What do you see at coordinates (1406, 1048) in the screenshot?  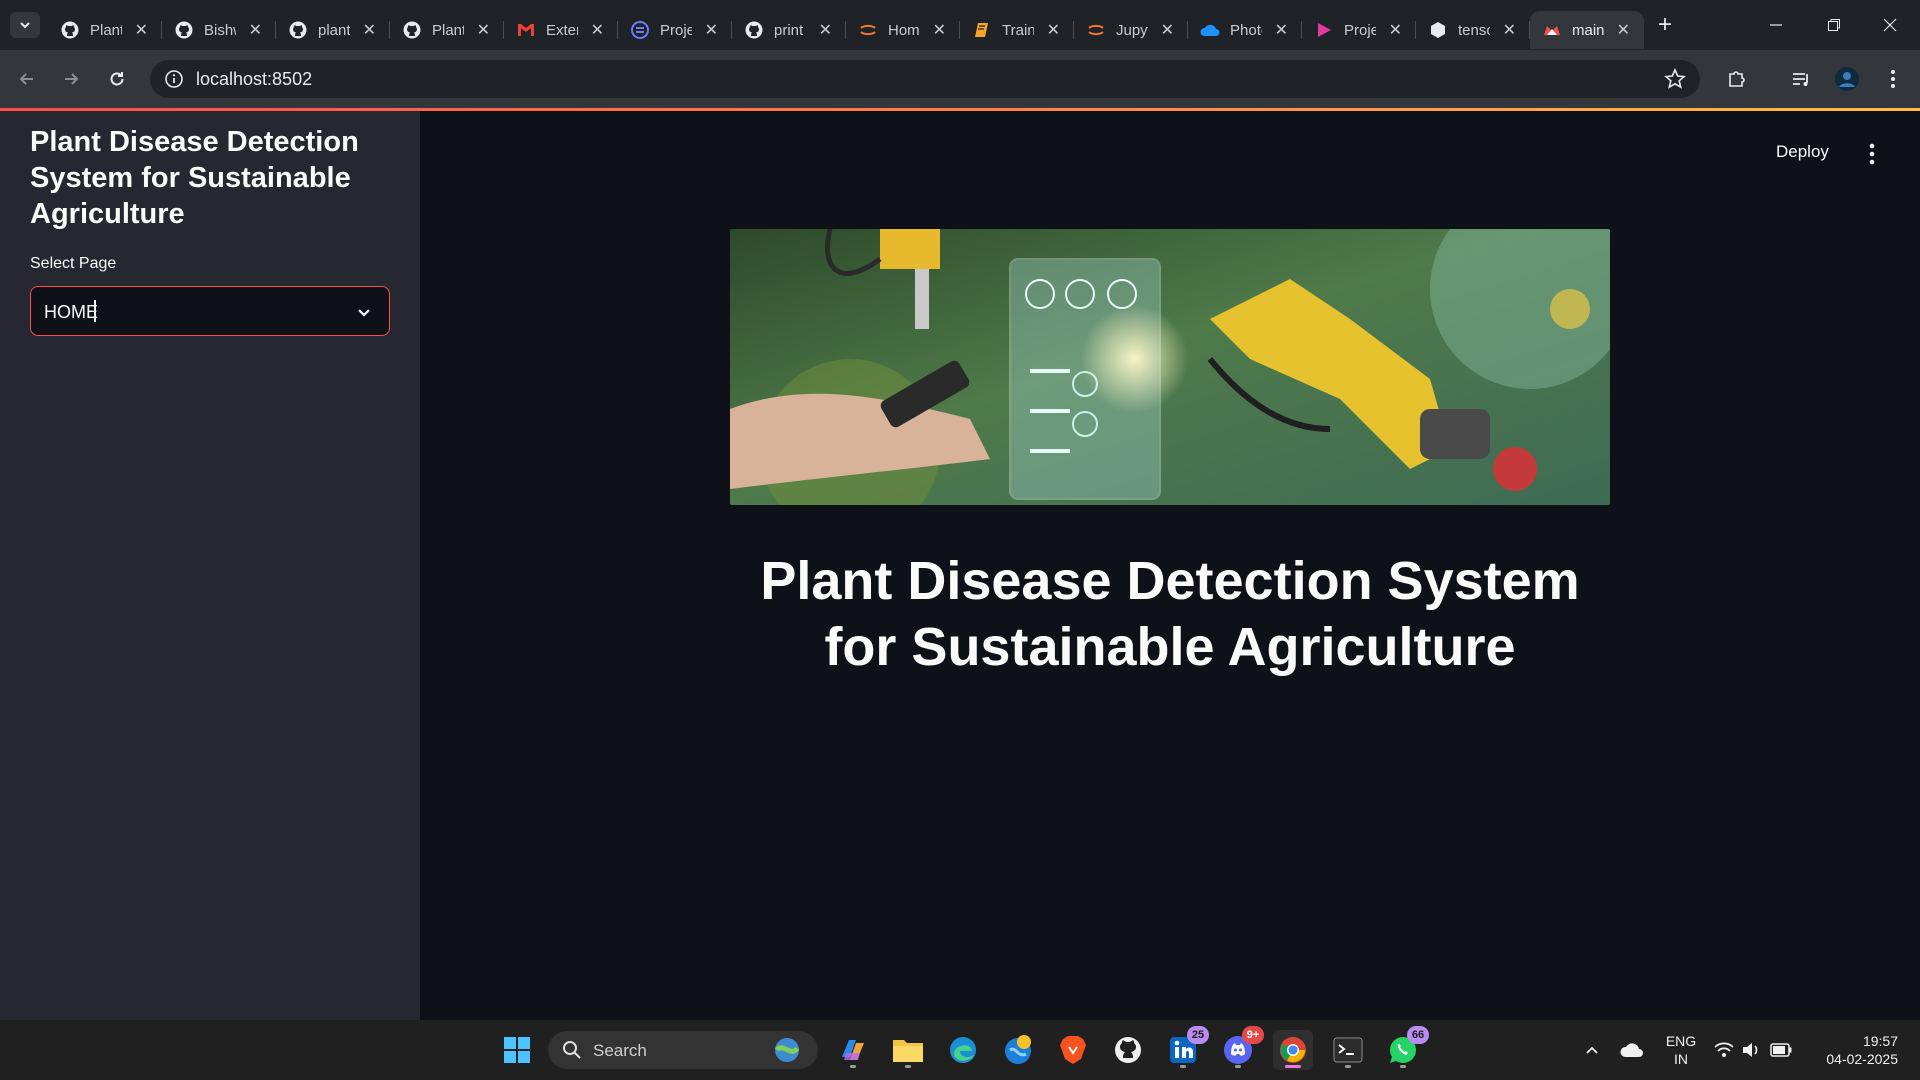 I see `taskbar-whatsapp: 66` at bounding box center [1406, 1048].